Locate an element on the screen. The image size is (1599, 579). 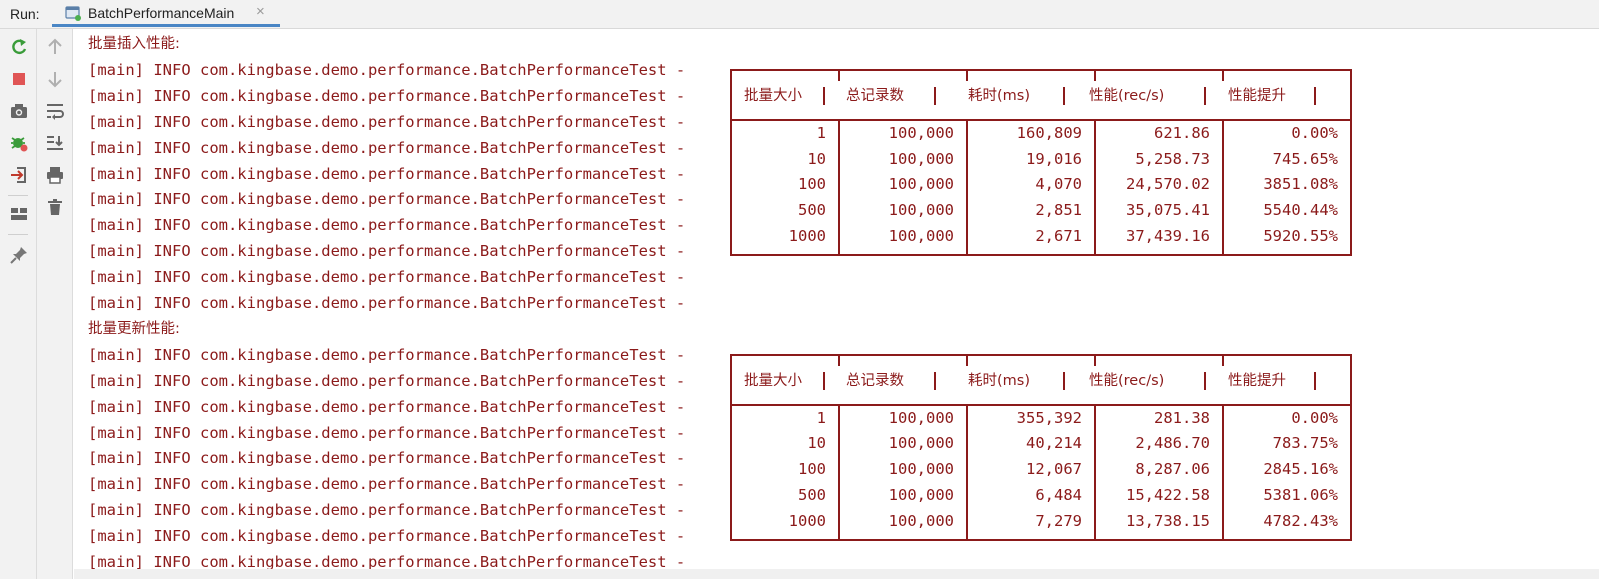
table-header-cell: 批量大小 is located at coordinates (773, 380).